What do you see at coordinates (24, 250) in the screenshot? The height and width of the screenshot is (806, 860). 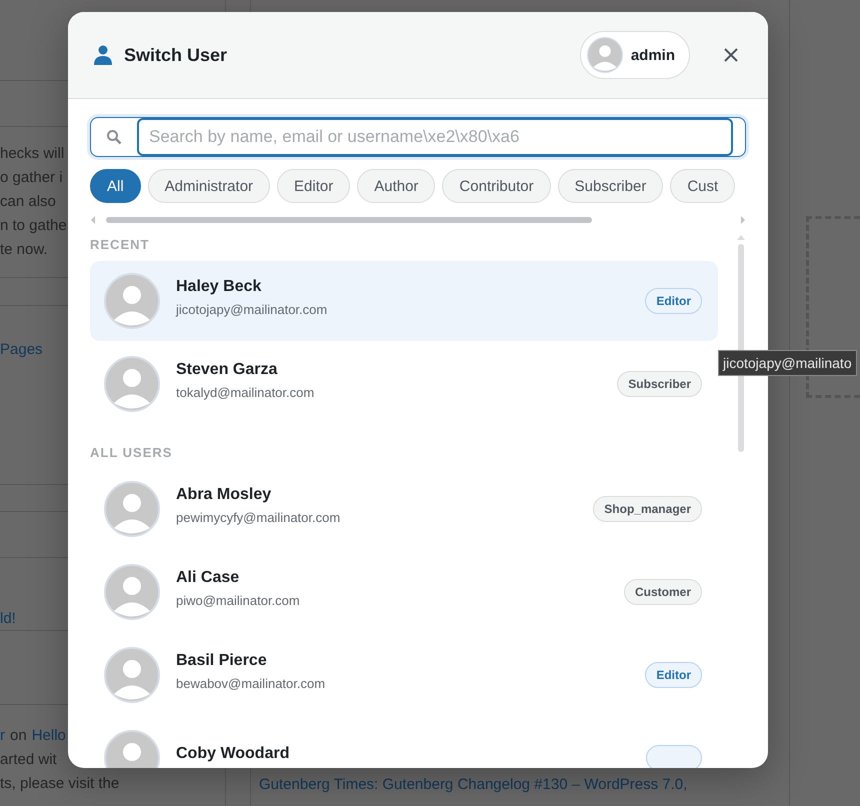 I see `background-text: te now.` at bounding box center [24, 250].